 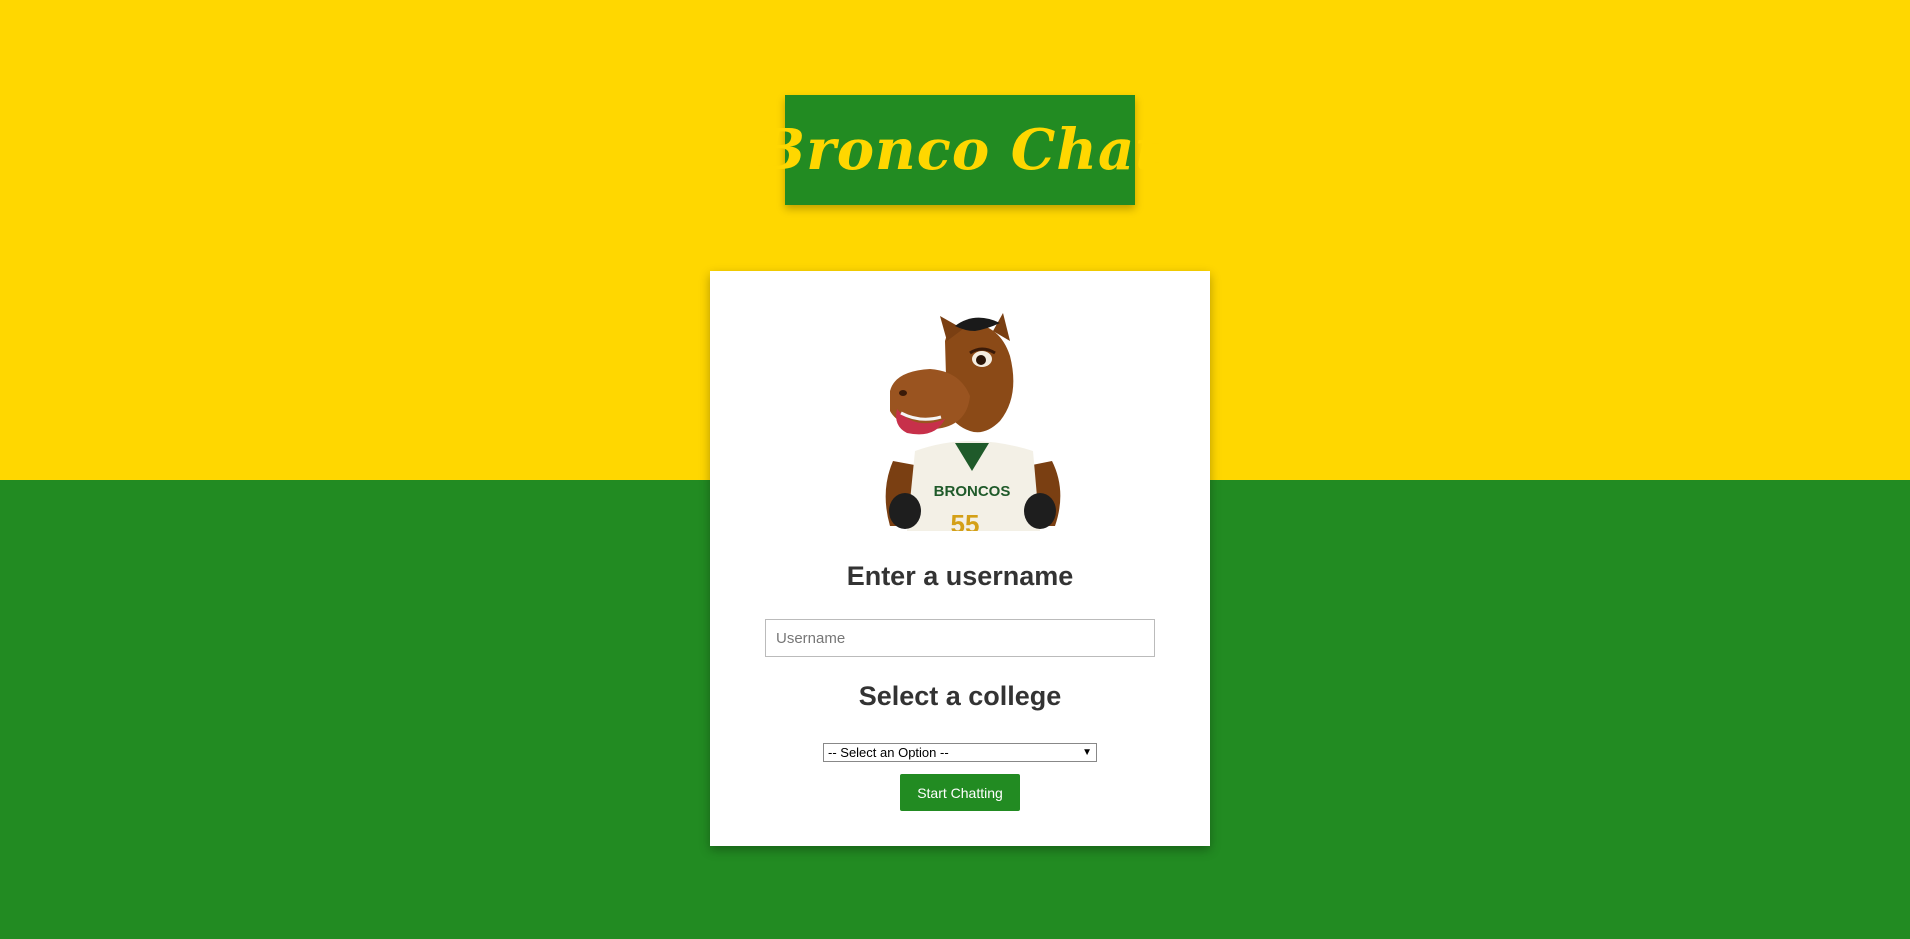 What do you see at coordinates (972, 491) in the screenshot?
I see `mascot-jersey-text: BRONCOS` at bounding box center [972, 491].